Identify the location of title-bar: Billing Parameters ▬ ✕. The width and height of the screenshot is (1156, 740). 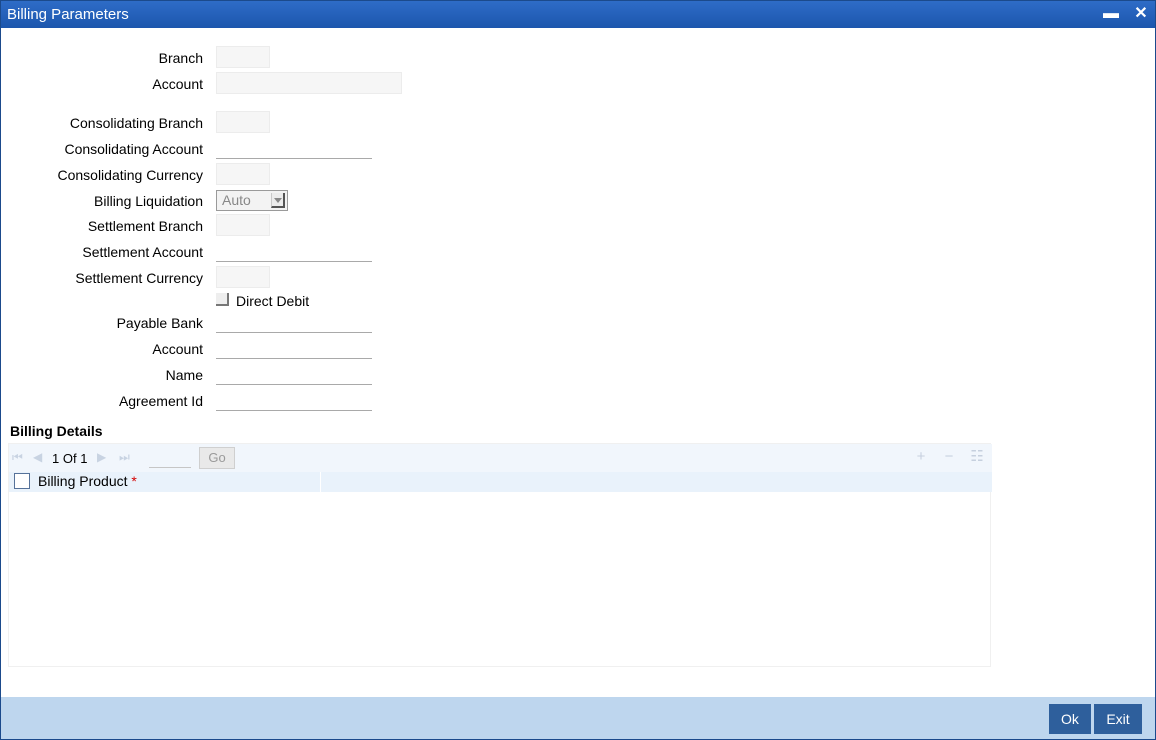
(578, 14).